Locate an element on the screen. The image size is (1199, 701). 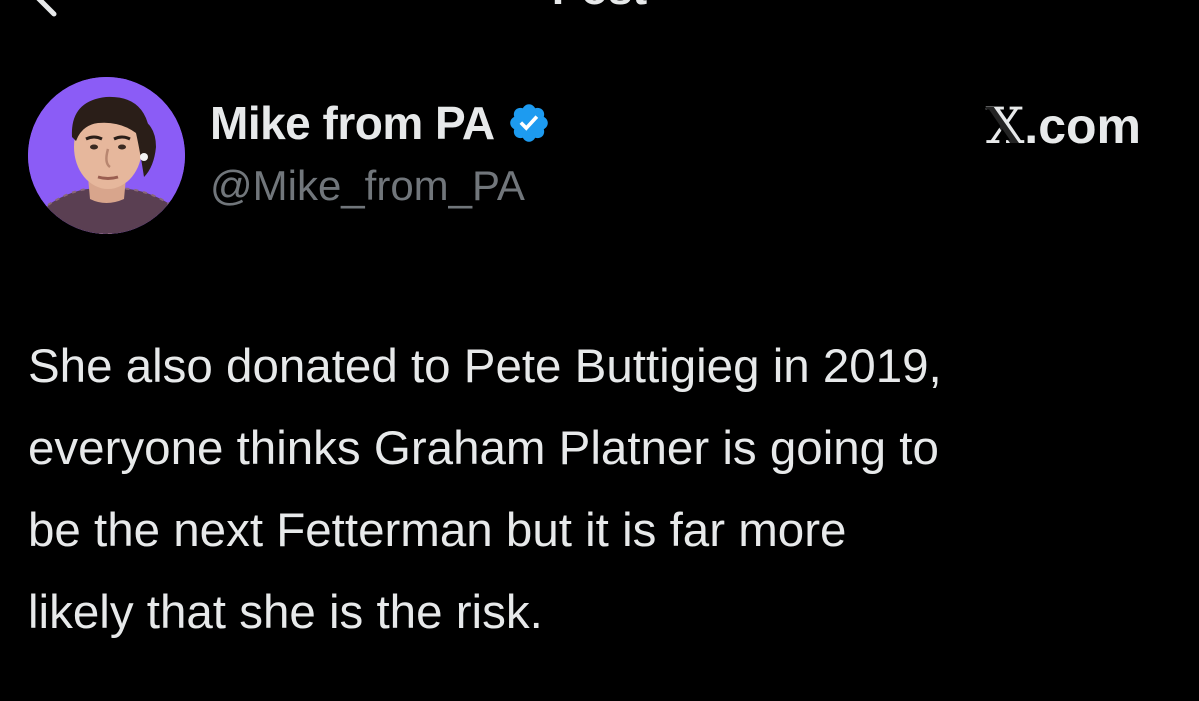
top-navigation-bar: Post is located at coordinates (599, 10).